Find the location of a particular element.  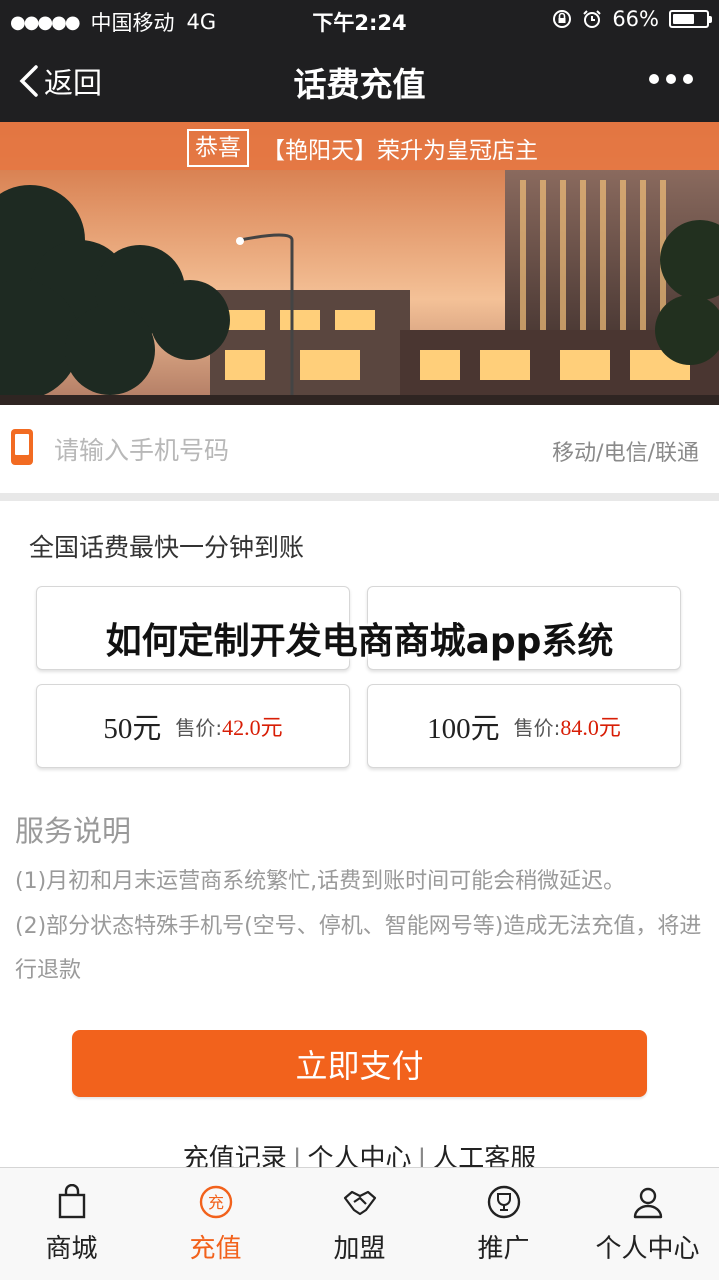

tab-recharge: 充 充值 is located at coordinates (215, 1224).